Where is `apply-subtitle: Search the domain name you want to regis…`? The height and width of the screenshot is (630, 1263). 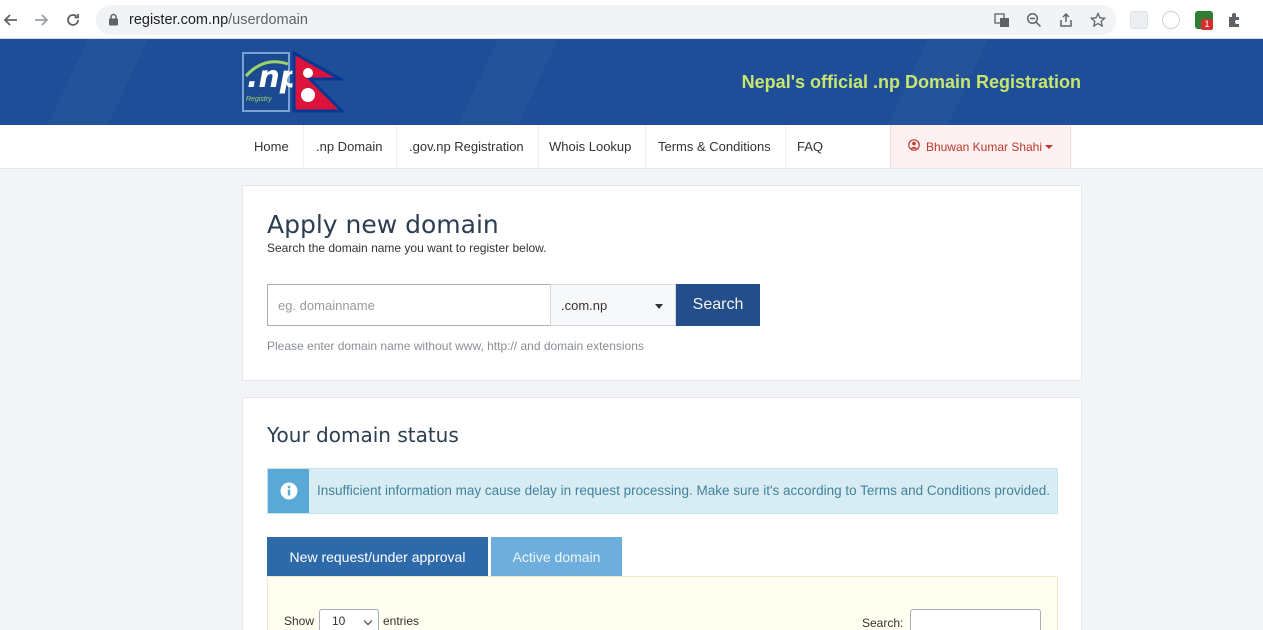 apply-subtitle: Search the domain name you want to regis… is located at coordinates (407, 248).